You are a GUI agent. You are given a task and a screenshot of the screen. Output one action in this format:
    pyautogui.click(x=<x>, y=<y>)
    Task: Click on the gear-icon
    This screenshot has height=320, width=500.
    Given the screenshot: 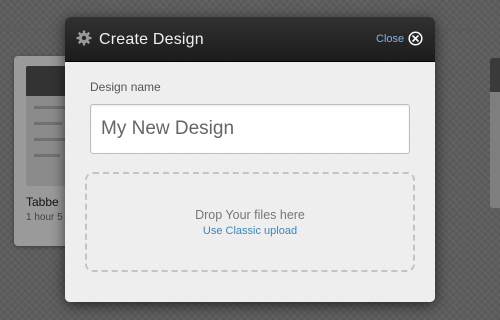 What is the action you would take?
    pyautogui.click(x=84, y=38)
    